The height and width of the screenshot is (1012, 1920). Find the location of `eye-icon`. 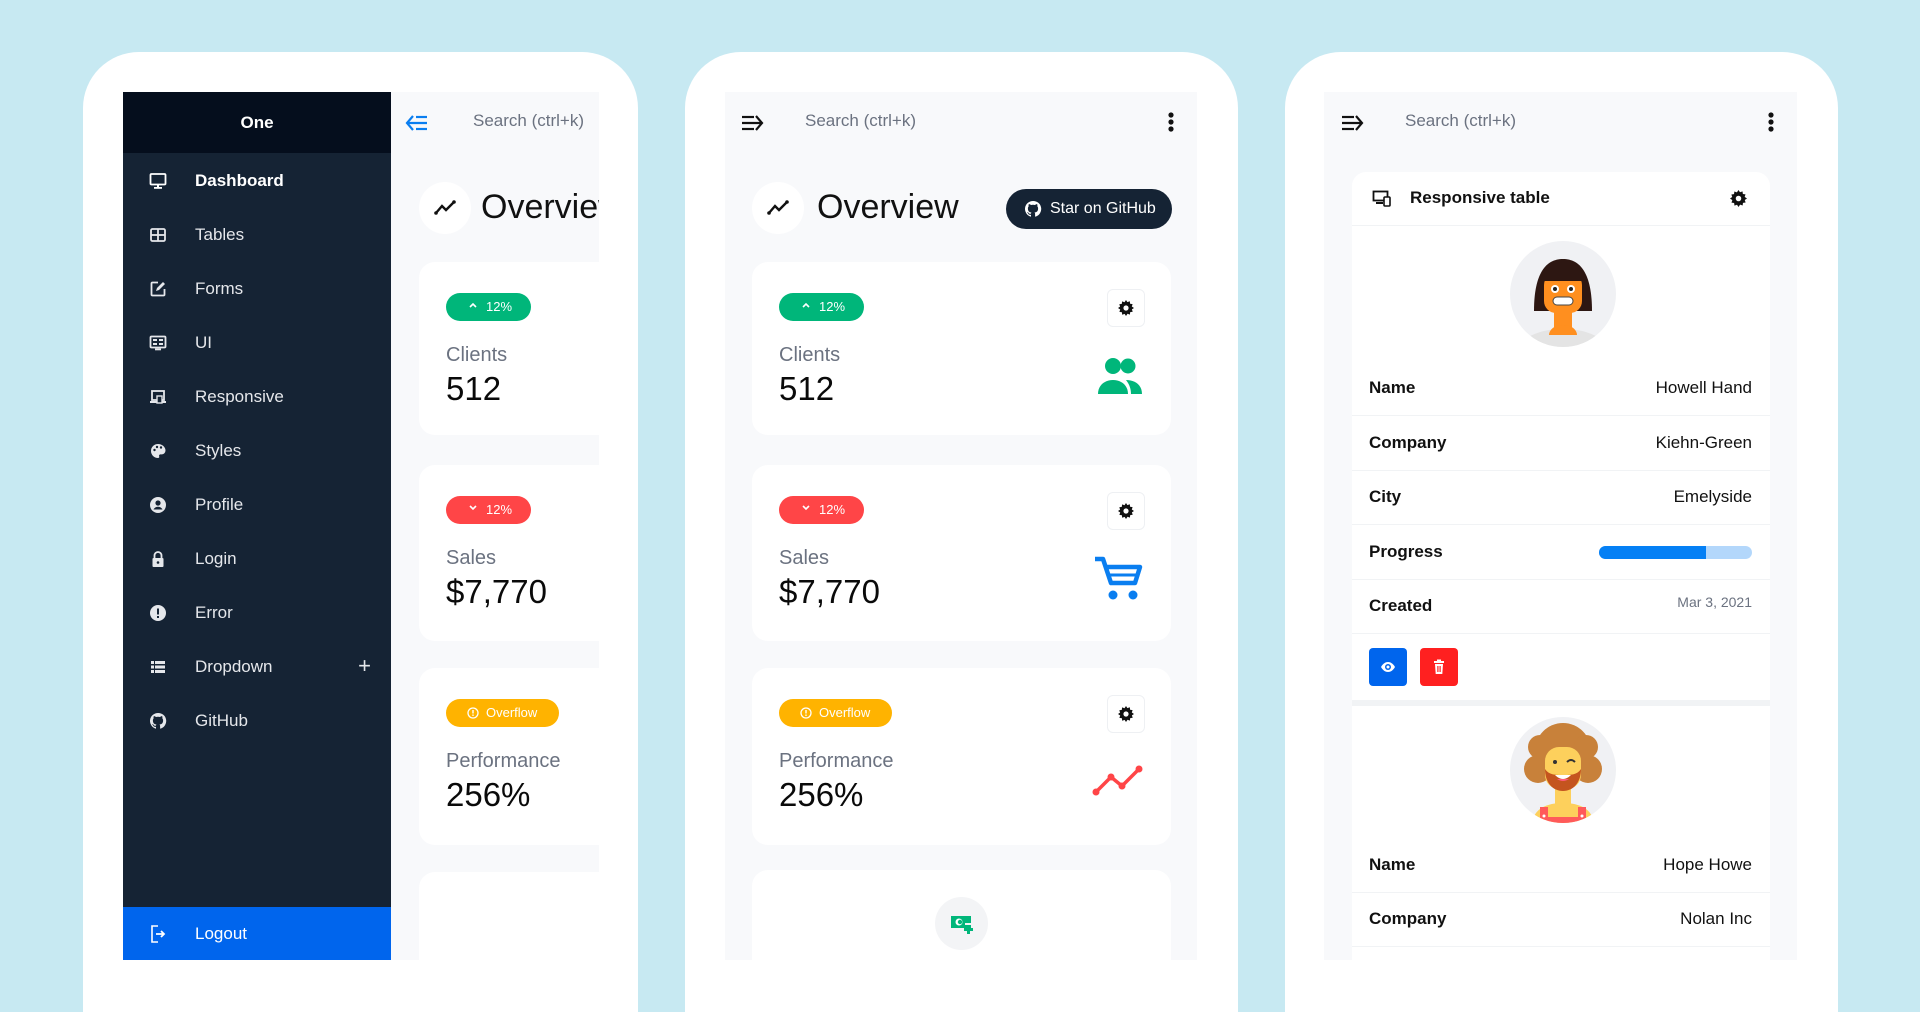

eye-icon is located at coordinates (1388, 667).